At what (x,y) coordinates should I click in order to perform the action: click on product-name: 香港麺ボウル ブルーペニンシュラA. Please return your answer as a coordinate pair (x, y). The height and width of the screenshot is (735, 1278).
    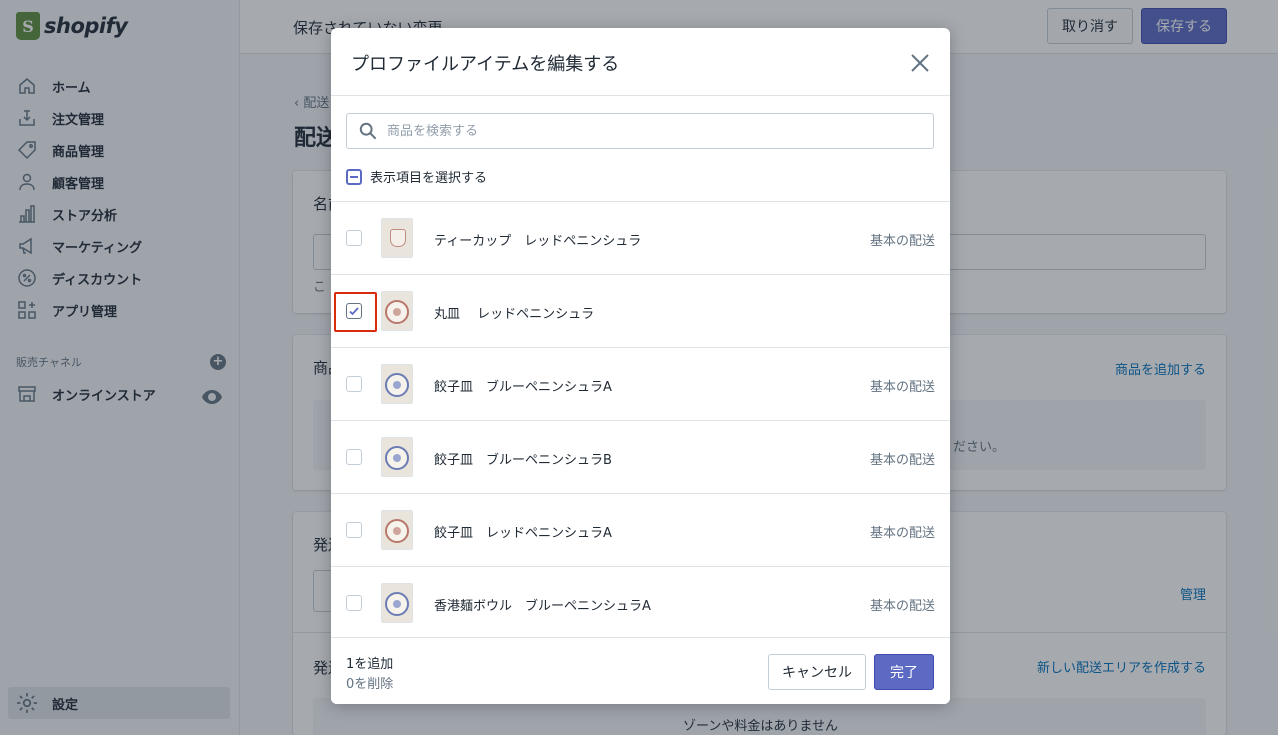
    Looking at the image, I should click on (542, 606).